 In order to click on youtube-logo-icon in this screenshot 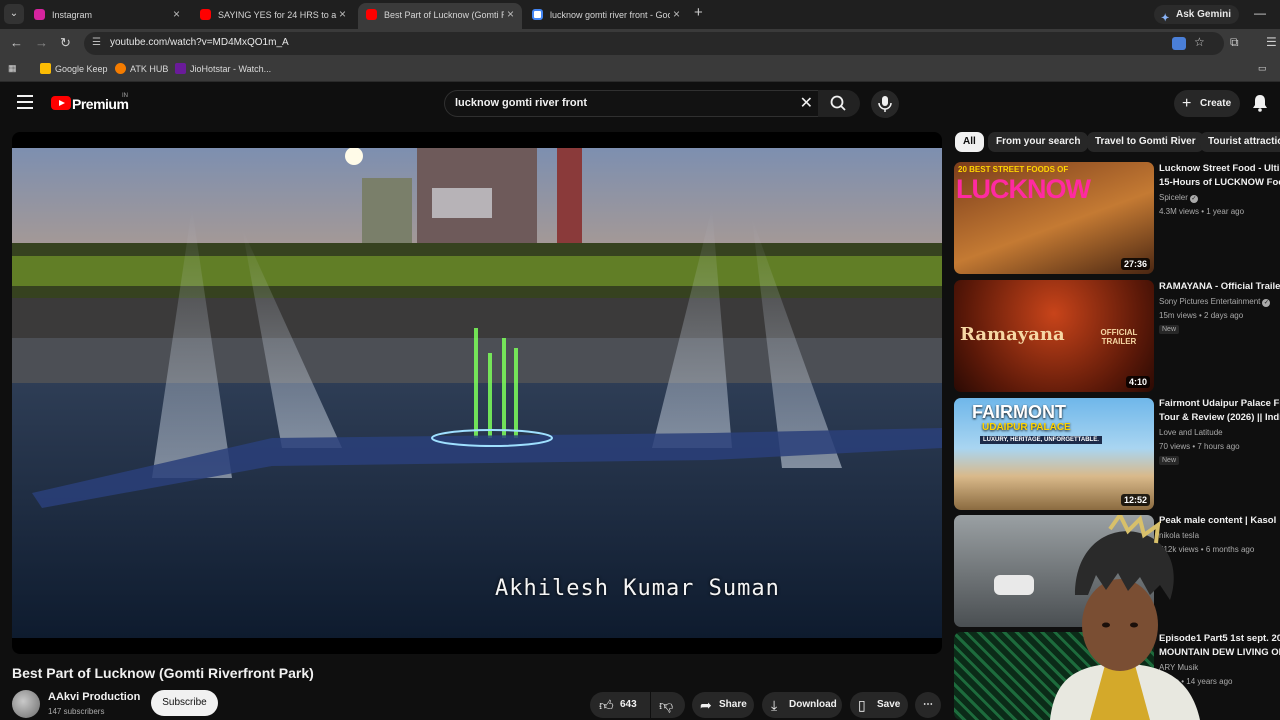, I will do `click(61, 103)`.